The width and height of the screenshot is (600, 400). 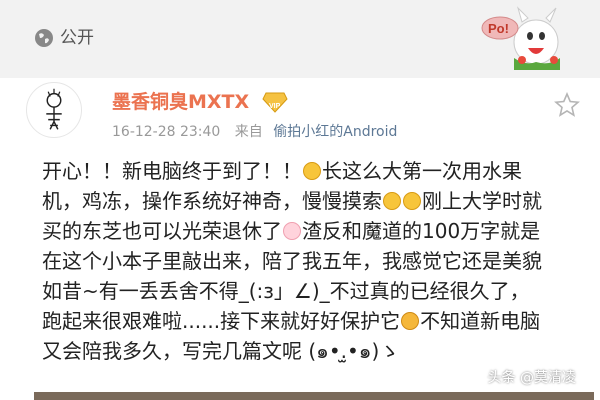 I want to click on svg-text: VIP, so click(x=275, y=106).